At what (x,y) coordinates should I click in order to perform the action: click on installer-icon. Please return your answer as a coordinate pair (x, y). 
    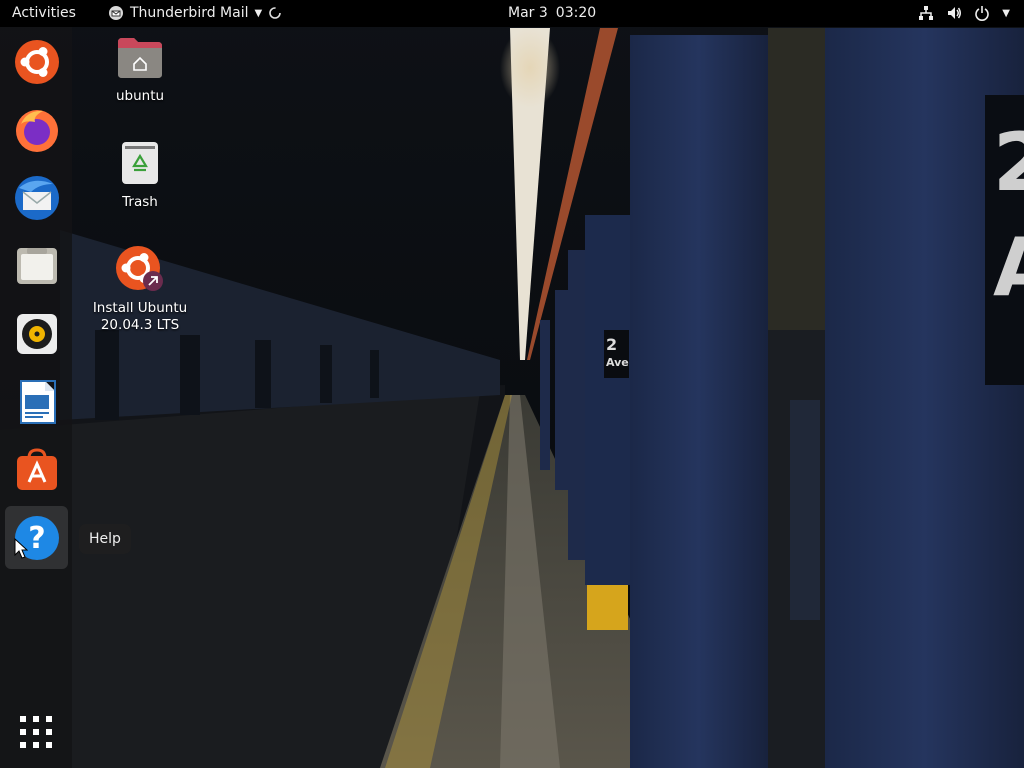
    Looking at the image, I should click on (139, 268).